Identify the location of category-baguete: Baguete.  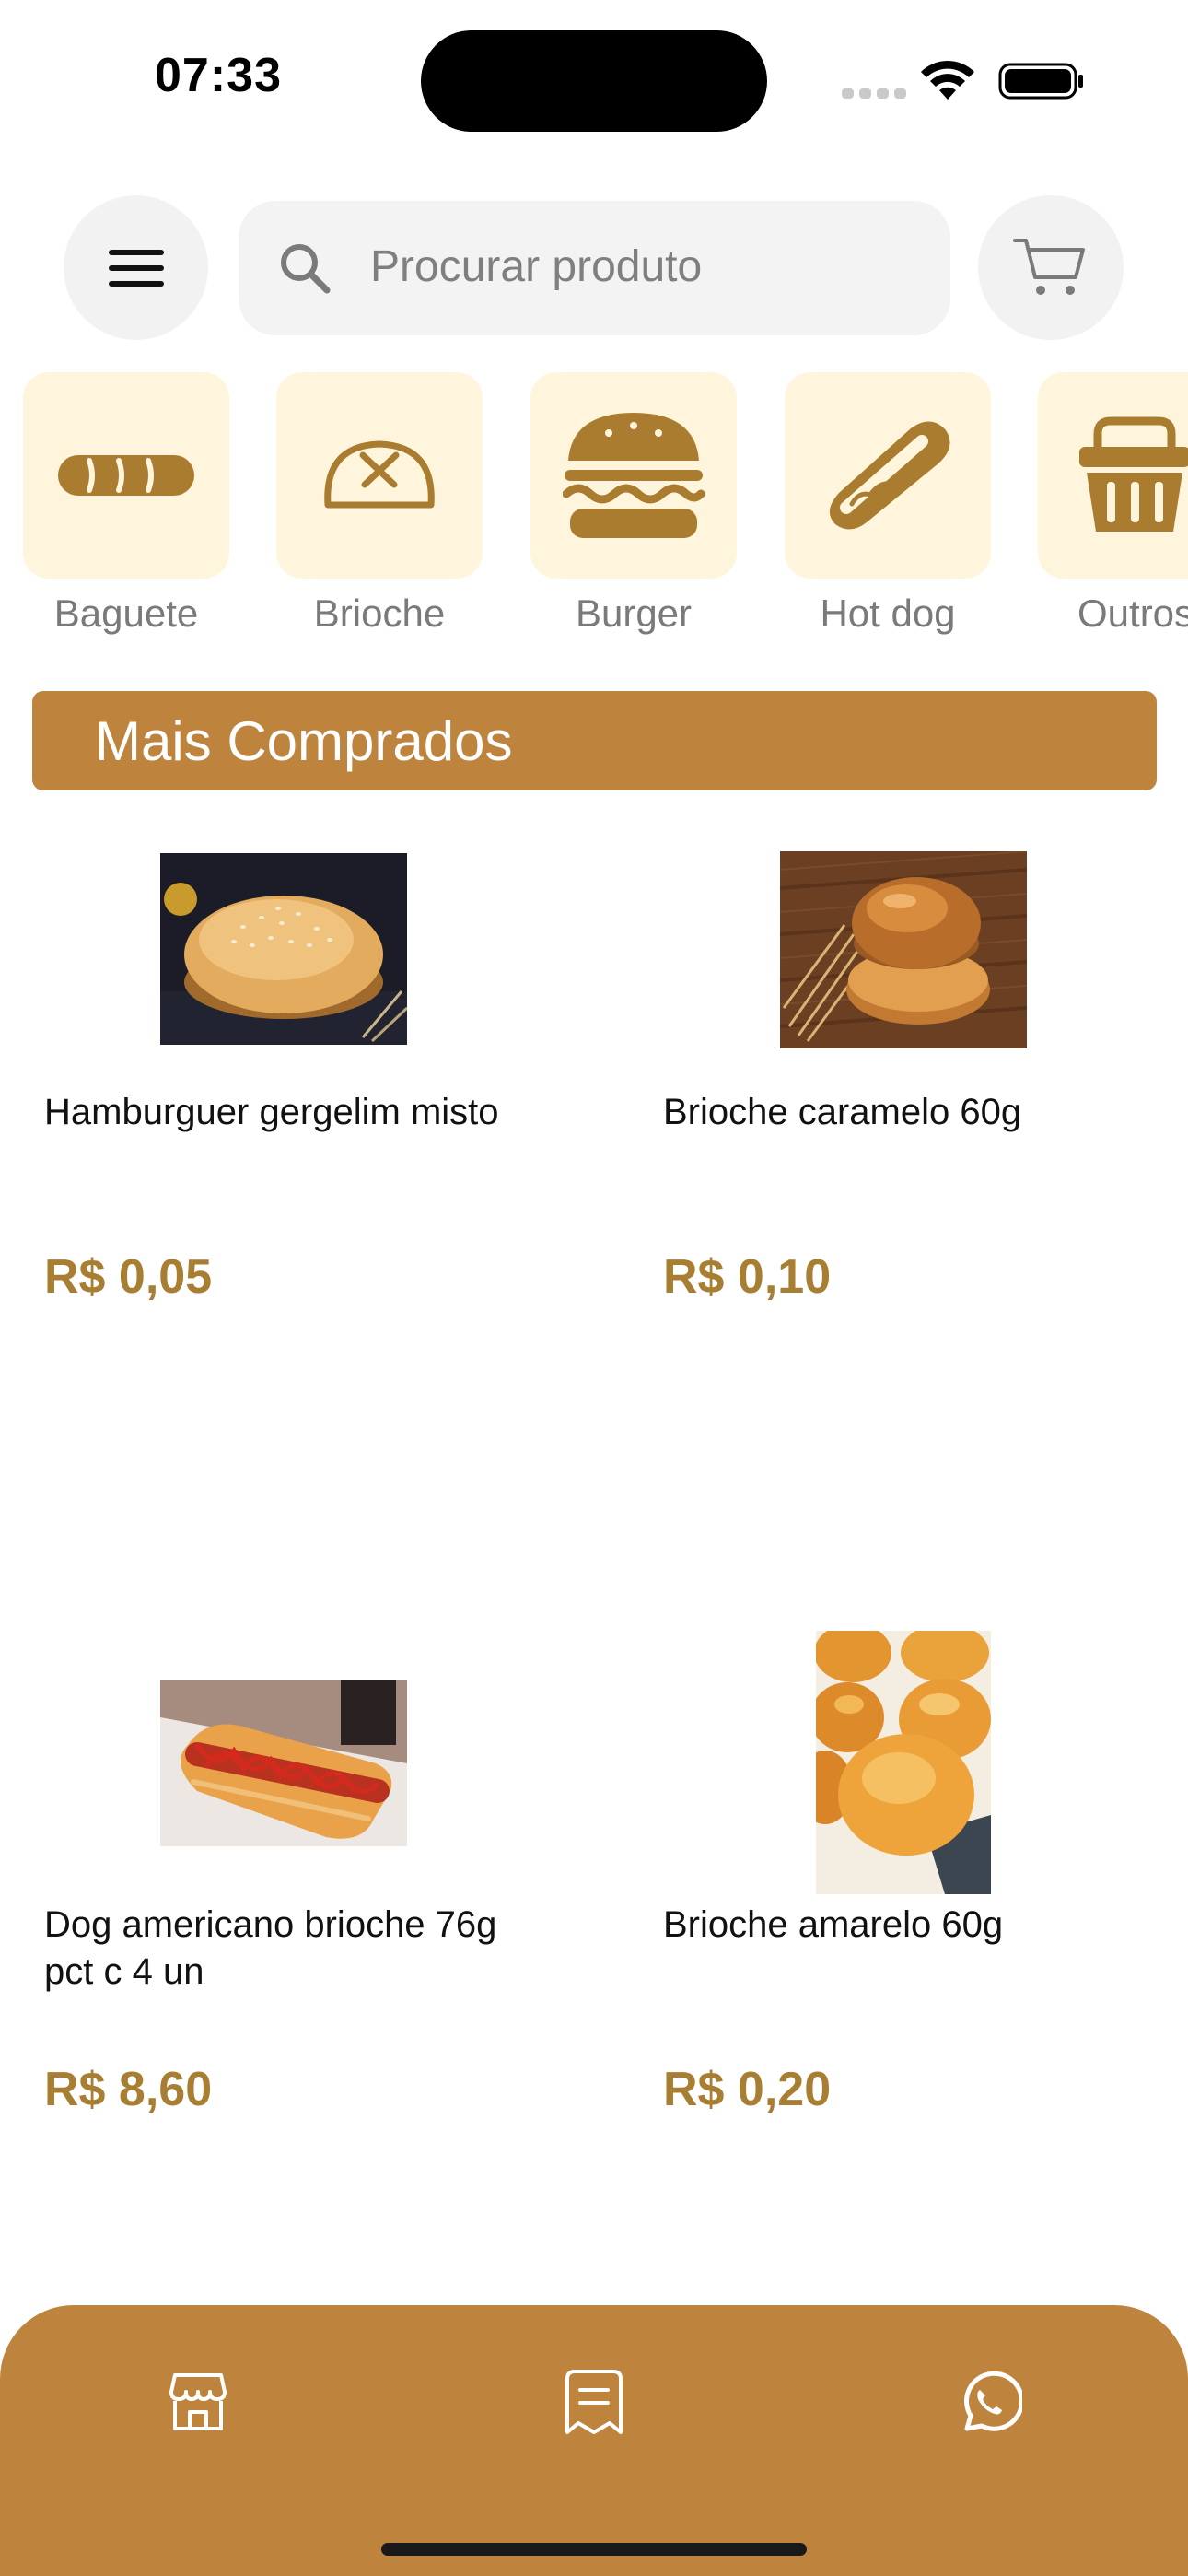
(126, 504).